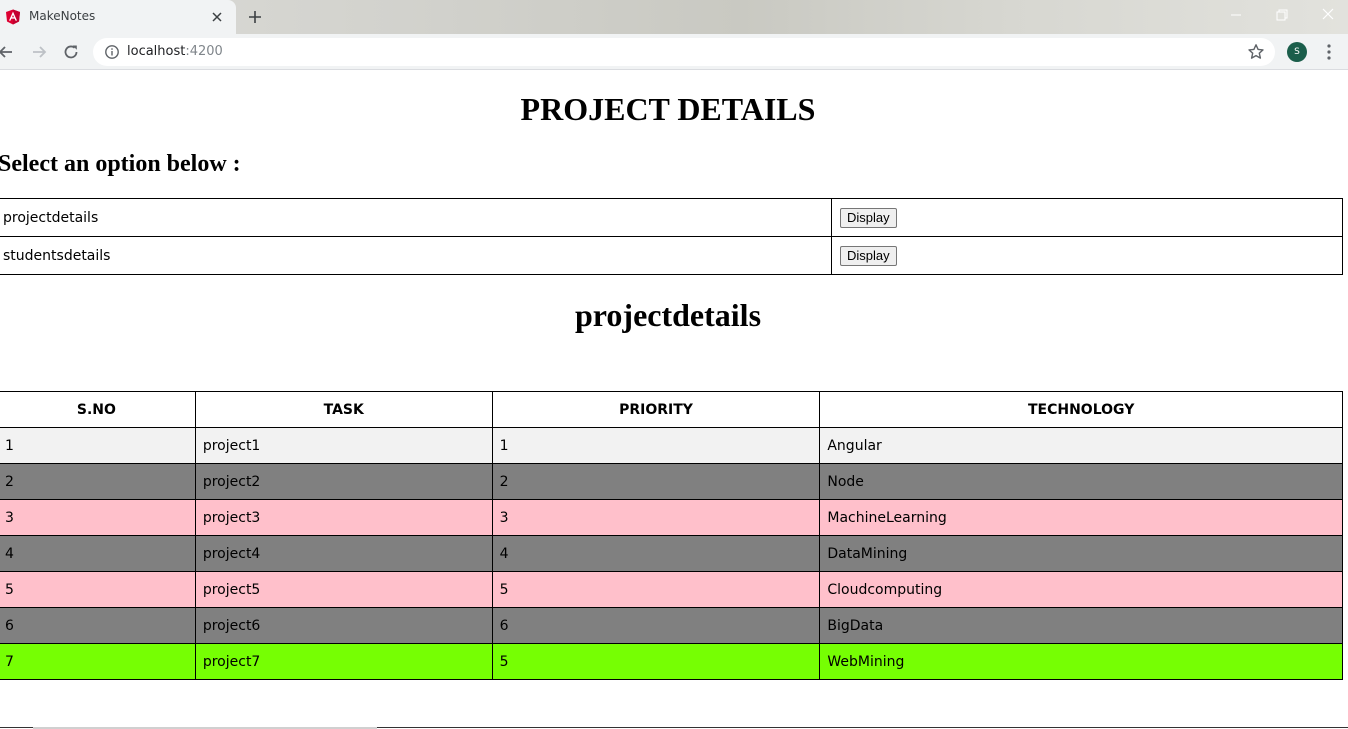 The width and height of the screenshot is (1348, 729). I want to click on site-info-icon, so click(112, 52).